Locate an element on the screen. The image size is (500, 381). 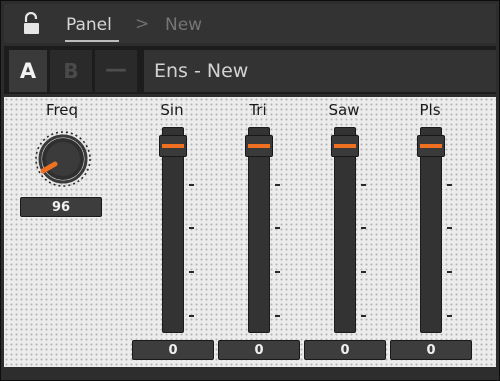
saw-slider-handle is located at coordinates (345, 146).